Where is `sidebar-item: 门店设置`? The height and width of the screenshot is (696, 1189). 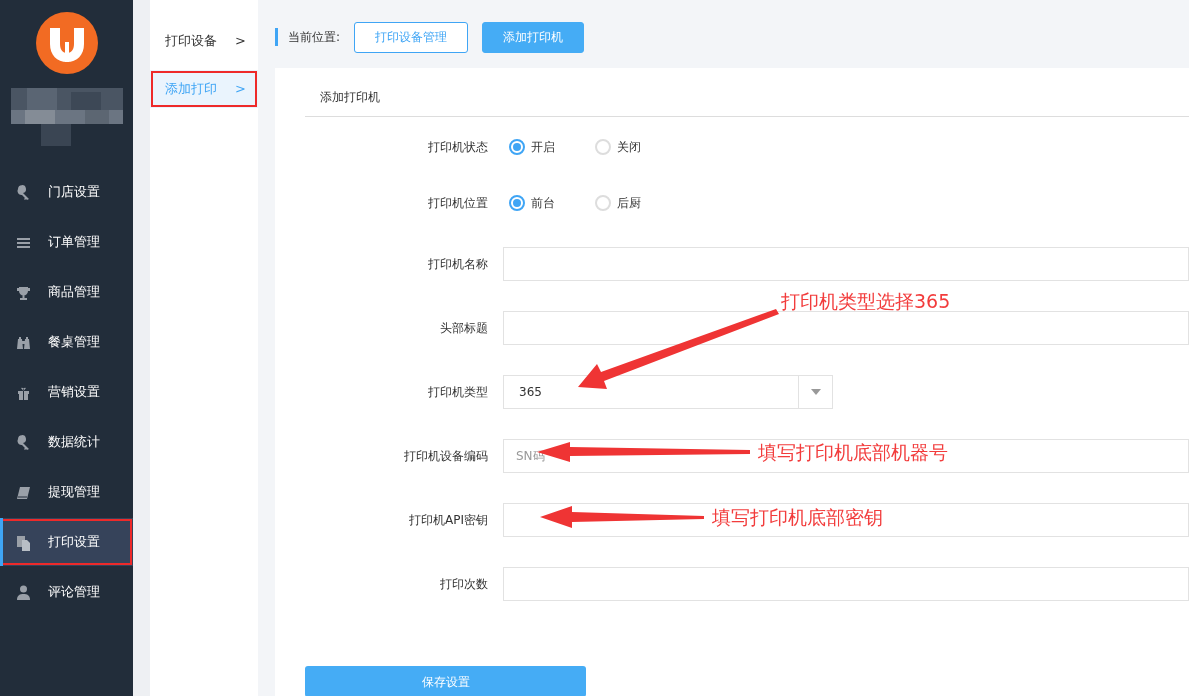 sidebar-item: 门店设置 is located at coordinates (66, 192).